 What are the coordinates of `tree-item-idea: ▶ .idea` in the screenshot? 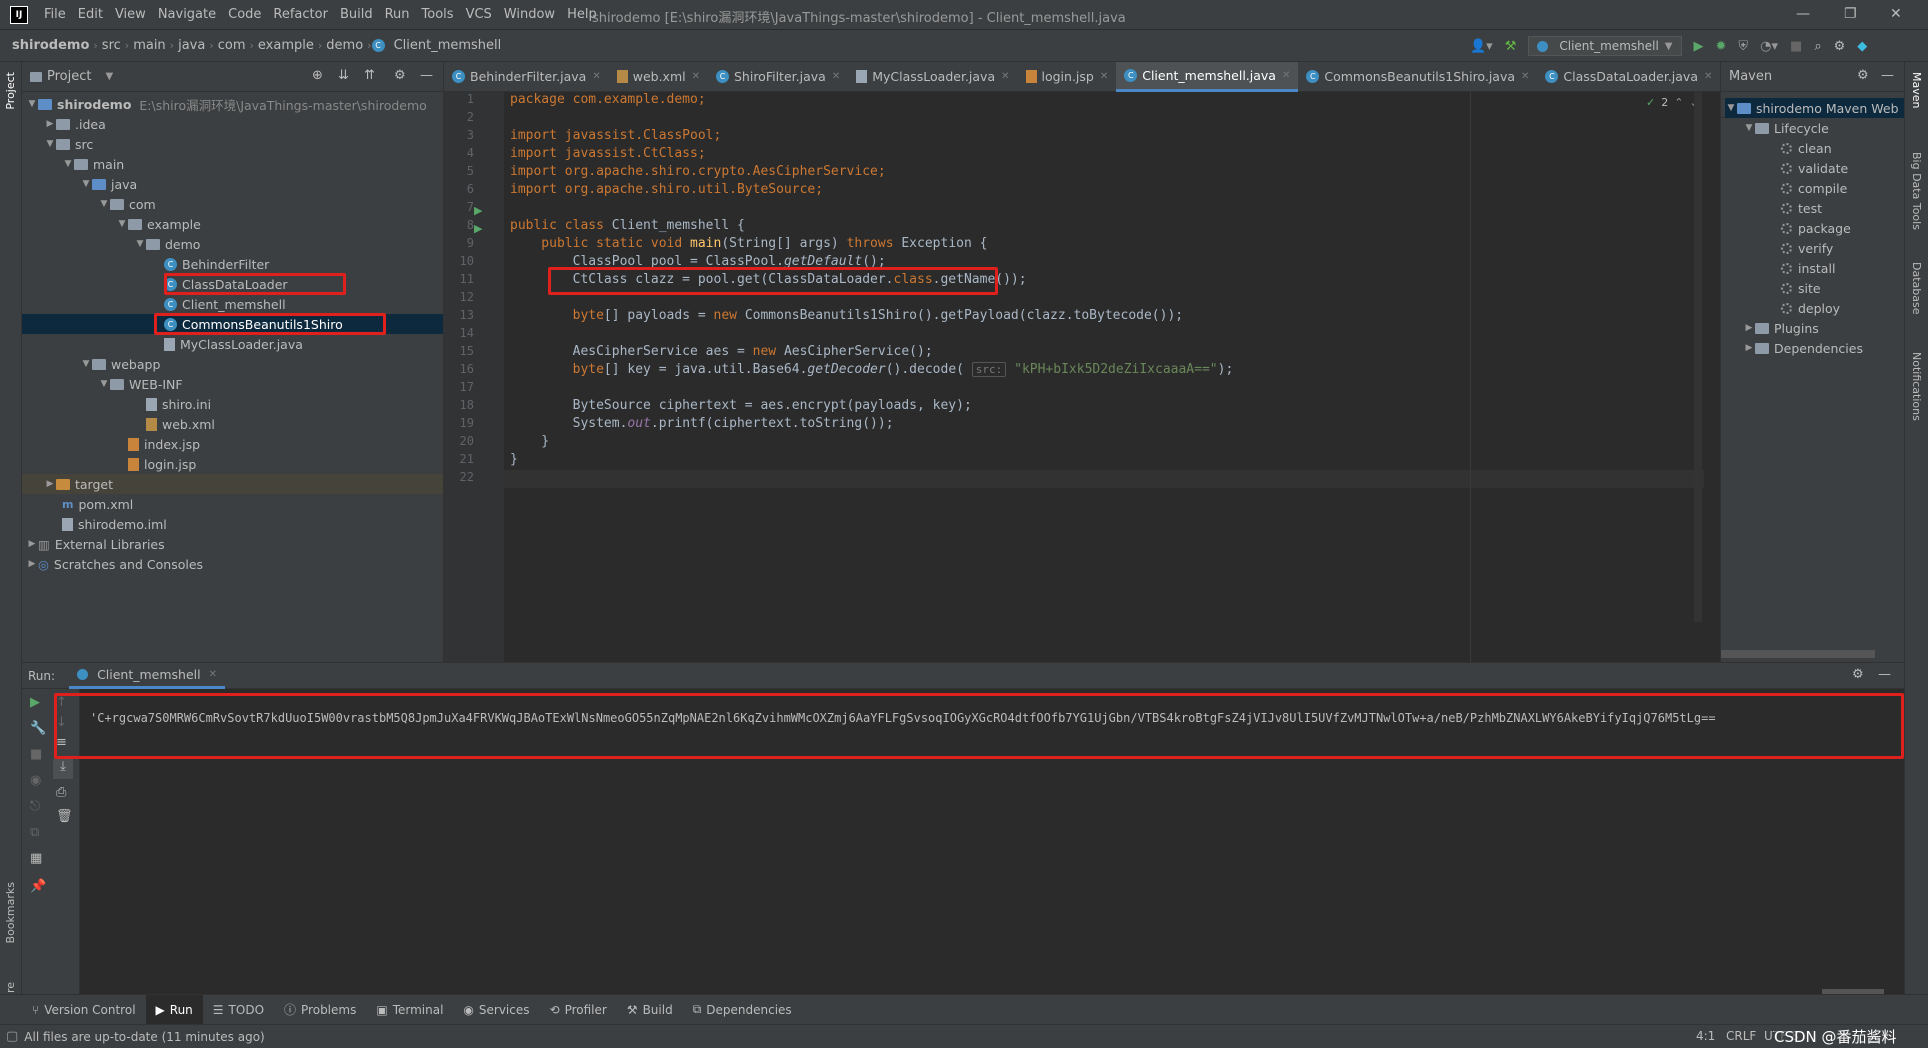 It's located at (75, 124).